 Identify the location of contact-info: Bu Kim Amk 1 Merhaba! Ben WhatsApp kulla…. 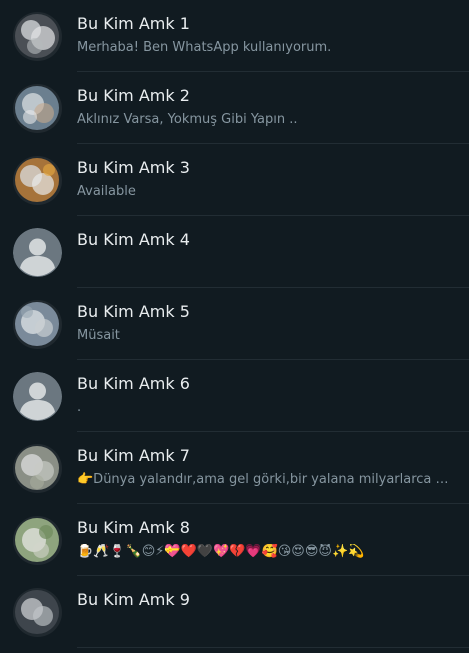
(273, 36).